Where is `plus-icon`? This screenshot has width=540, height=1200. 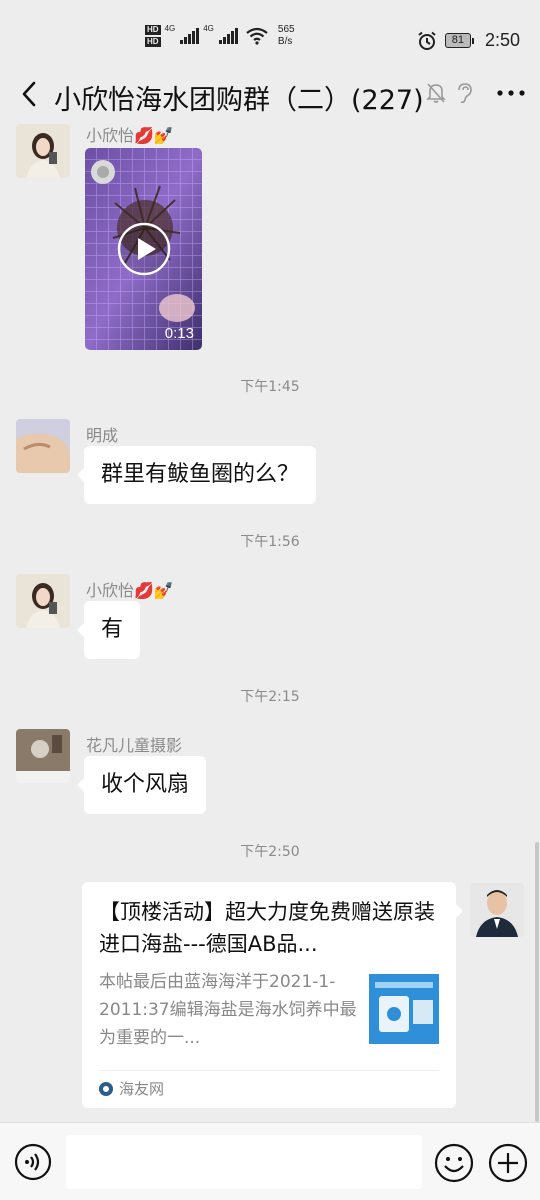 plus-icon is located at coordinates (508, 1163).